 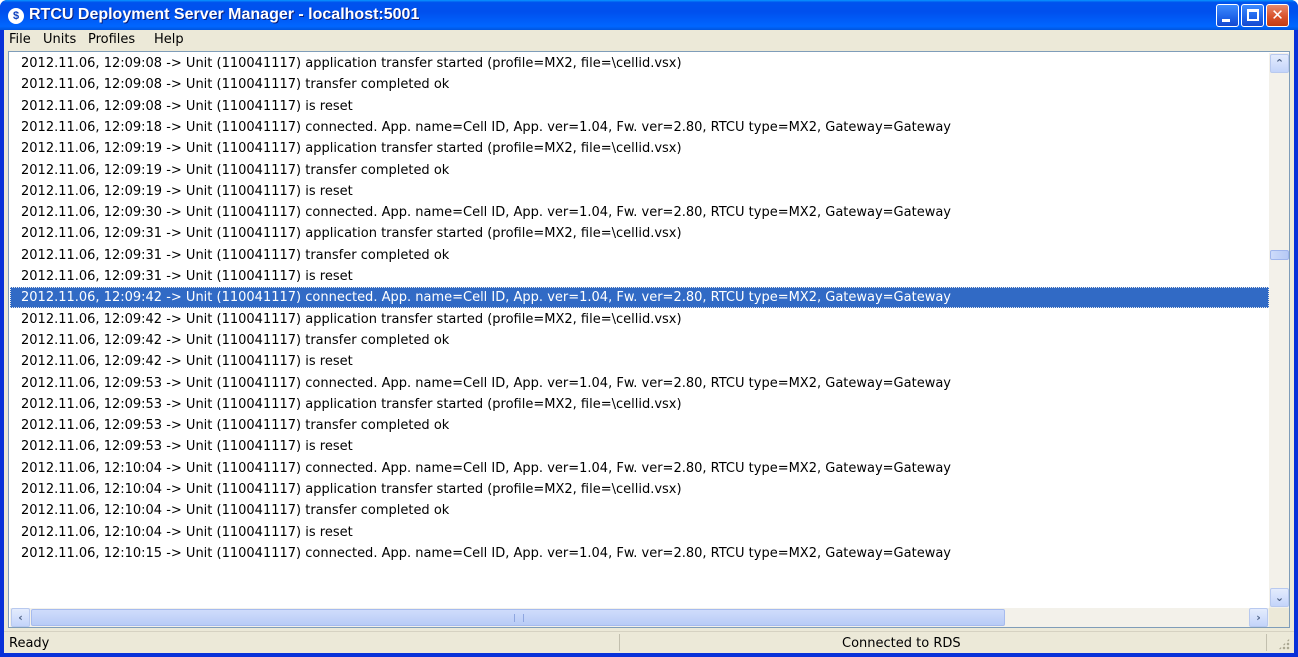 I want to click on chevron-left-icon: ‹, so click(x=20, y=617).